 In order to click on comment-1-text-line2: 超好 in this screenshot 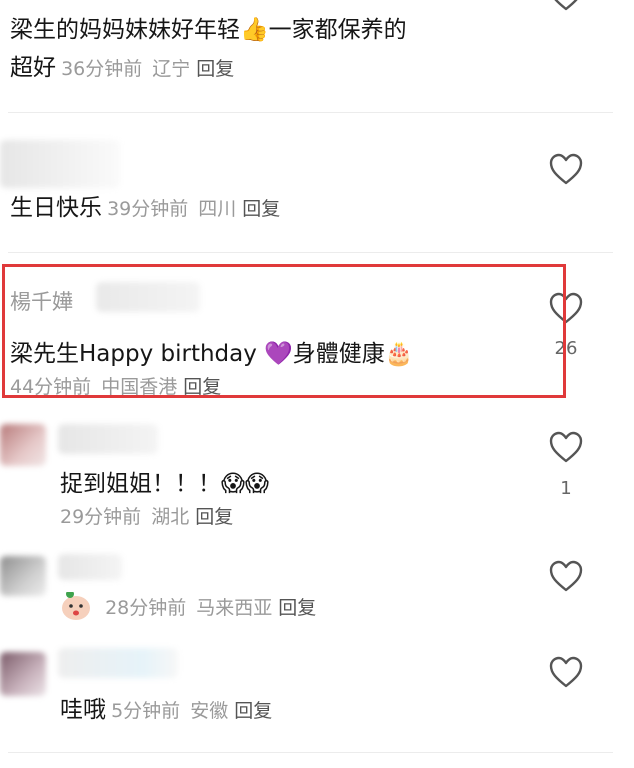, I will do `click(33, 68)`.